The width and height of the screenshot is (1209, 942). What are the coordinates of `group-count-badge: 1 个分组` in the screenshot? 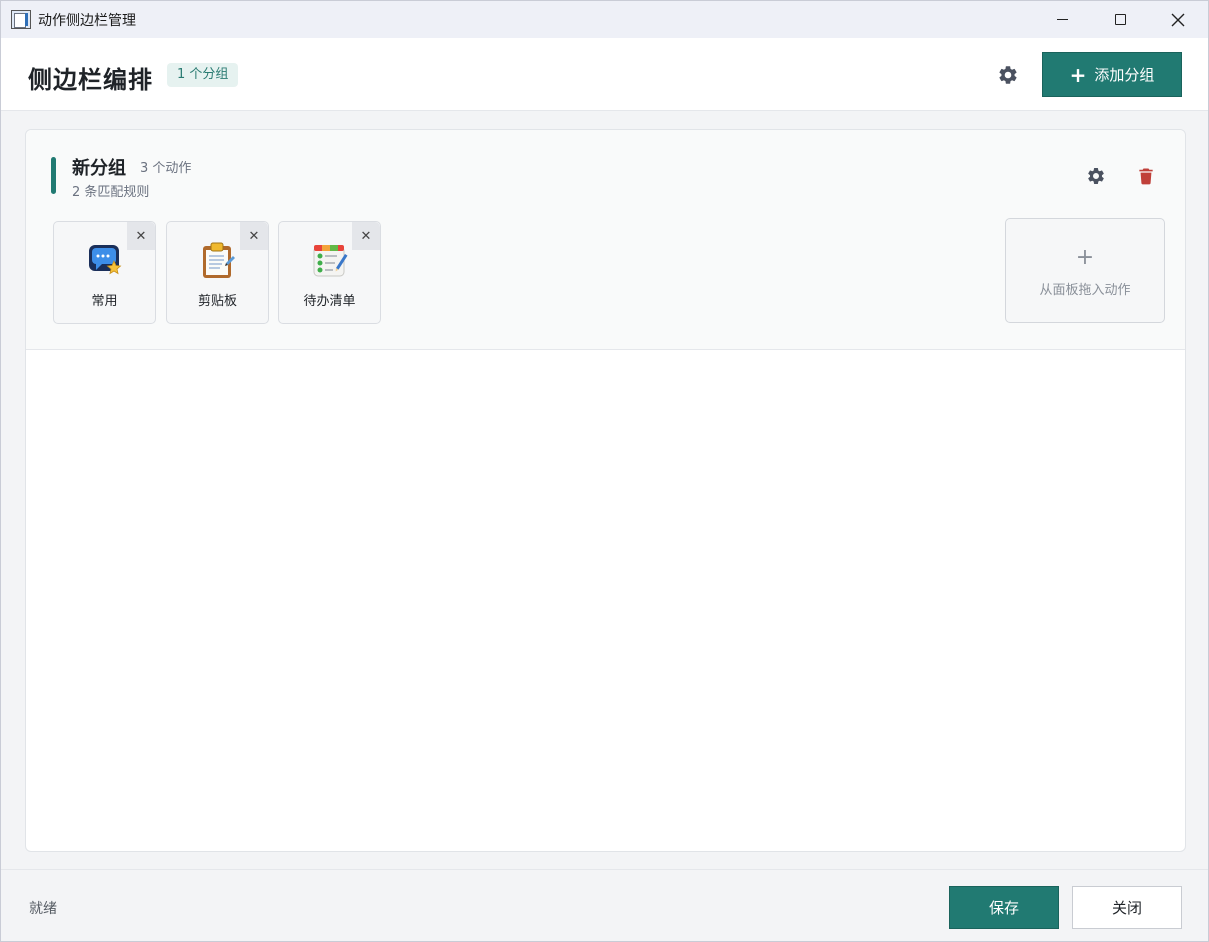 It's located at (203, 75).